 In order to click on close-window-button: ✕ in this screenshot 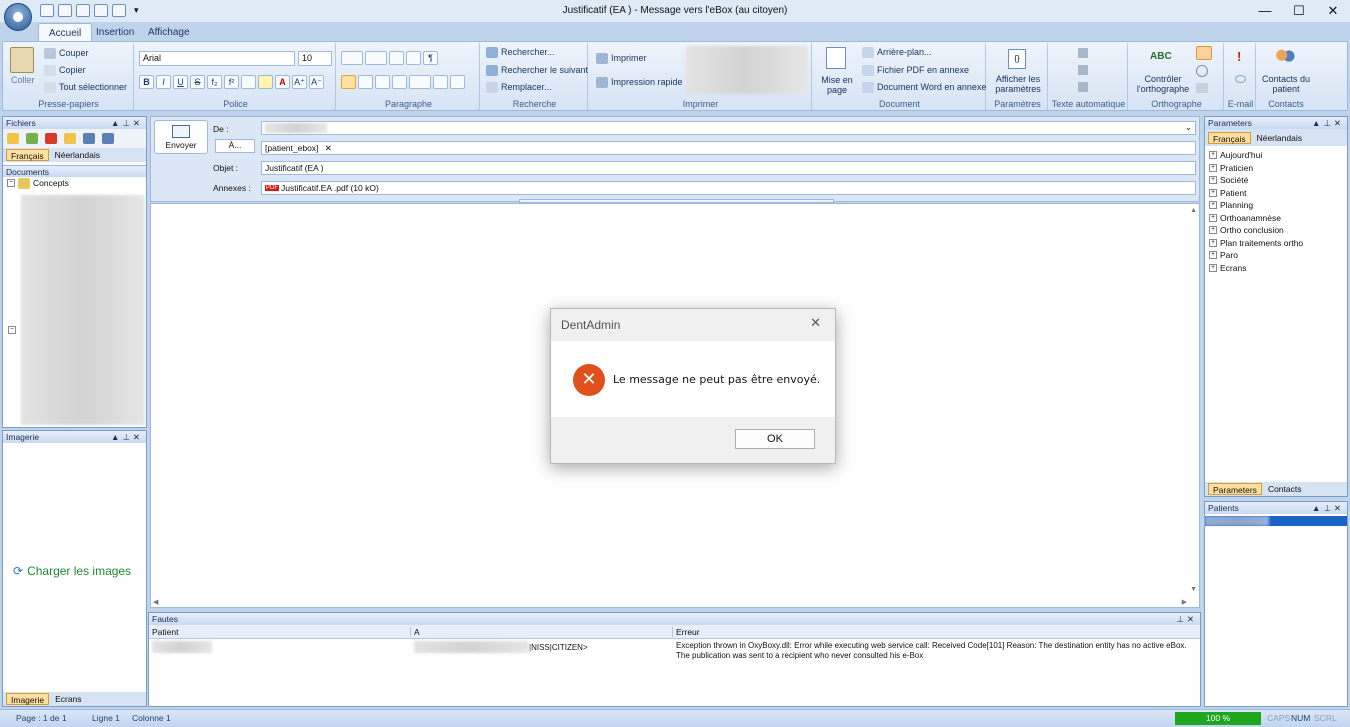, I will do `click(1333, 11)`.